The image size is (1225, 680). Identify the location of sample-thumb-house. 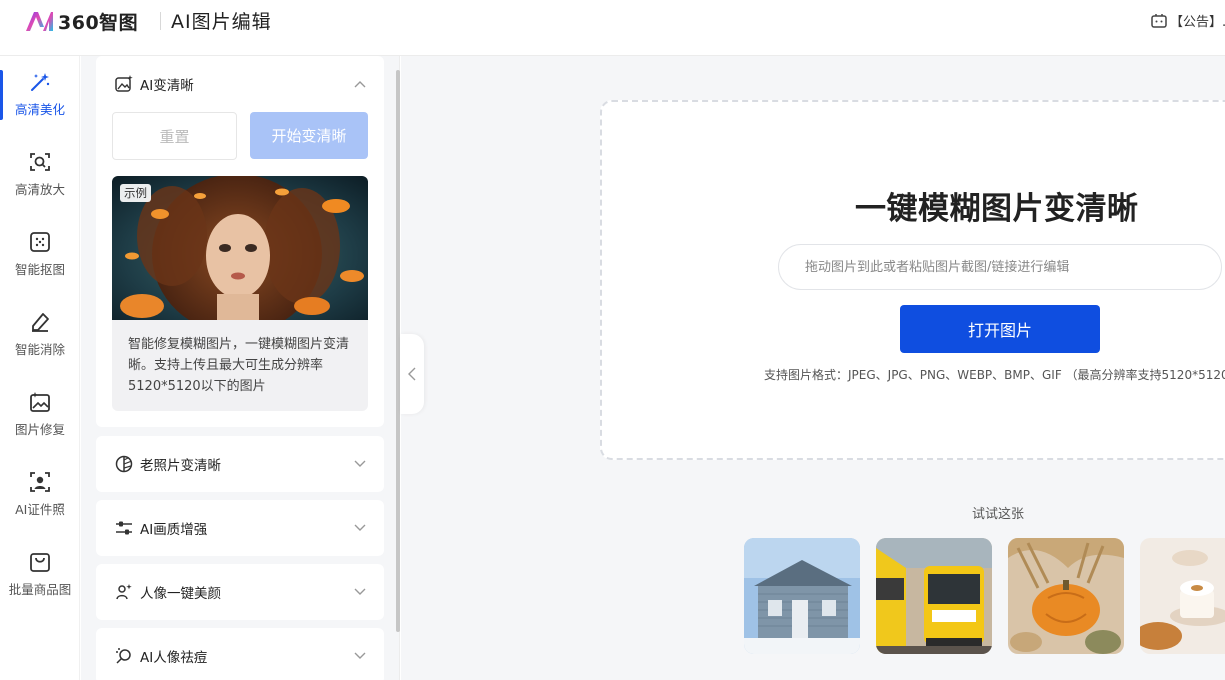
(802, 596).